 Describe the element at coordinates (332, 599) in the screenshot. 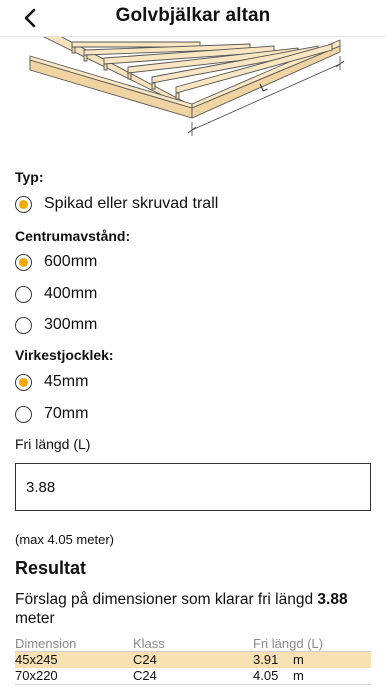

I see `suggestion-value: 3.88` at that location.